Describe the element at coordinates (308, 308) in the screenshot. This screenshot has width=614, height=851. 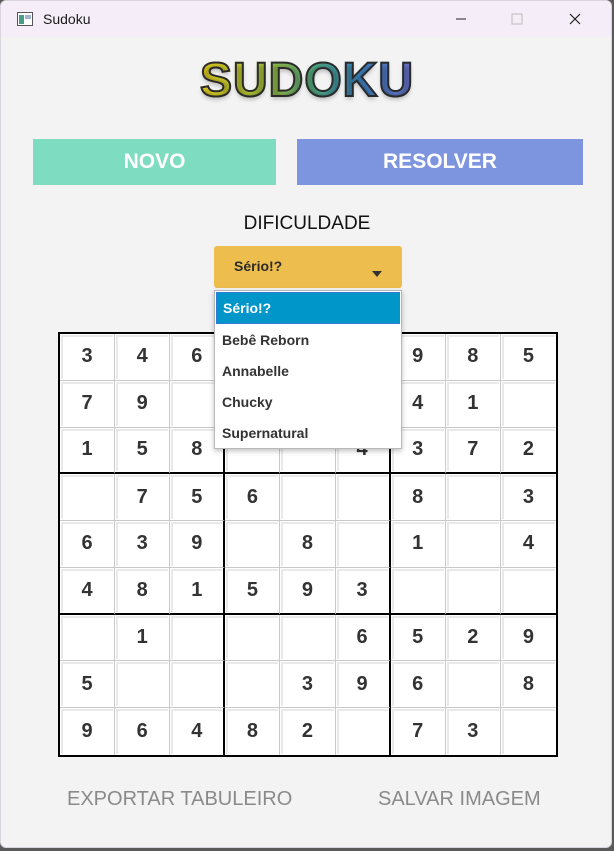
I see `difficulty-option: Sério!?` at that location.